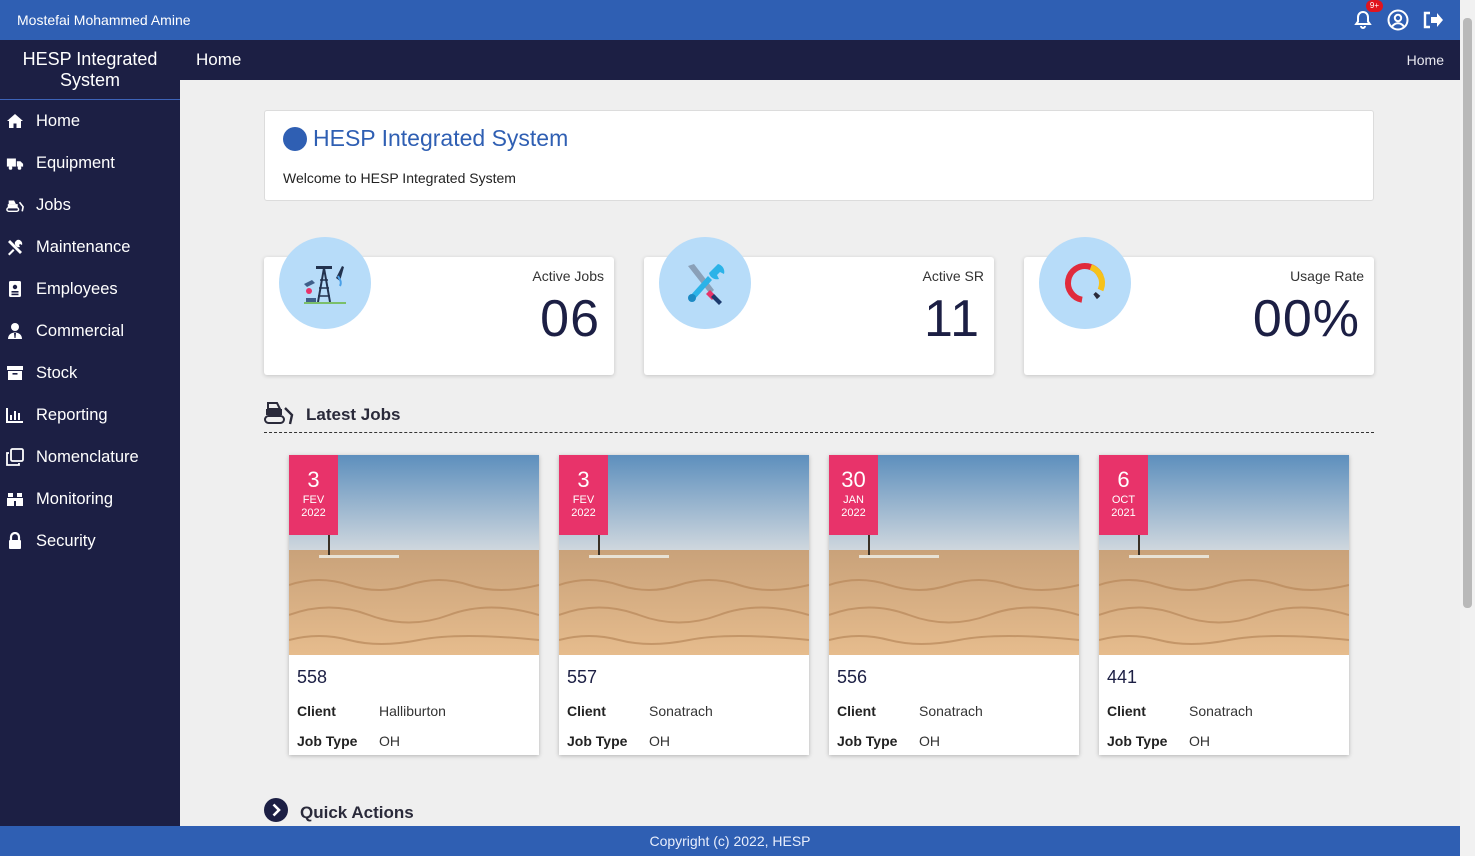 This screenshot has height=856, width=1475. I want to click on sidebar-item-label: Nomenclature, so click(87, 456).